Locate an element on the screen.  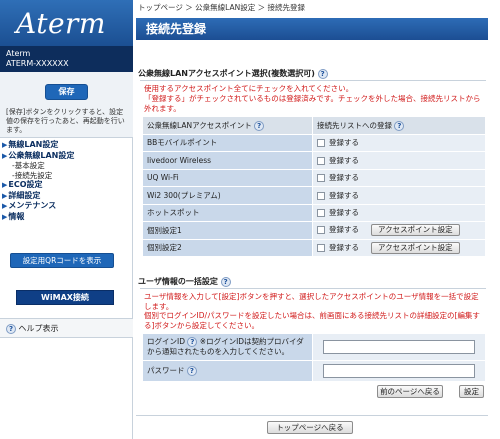
ap-name: 個別設定1 is located at coordinates (227, 230).